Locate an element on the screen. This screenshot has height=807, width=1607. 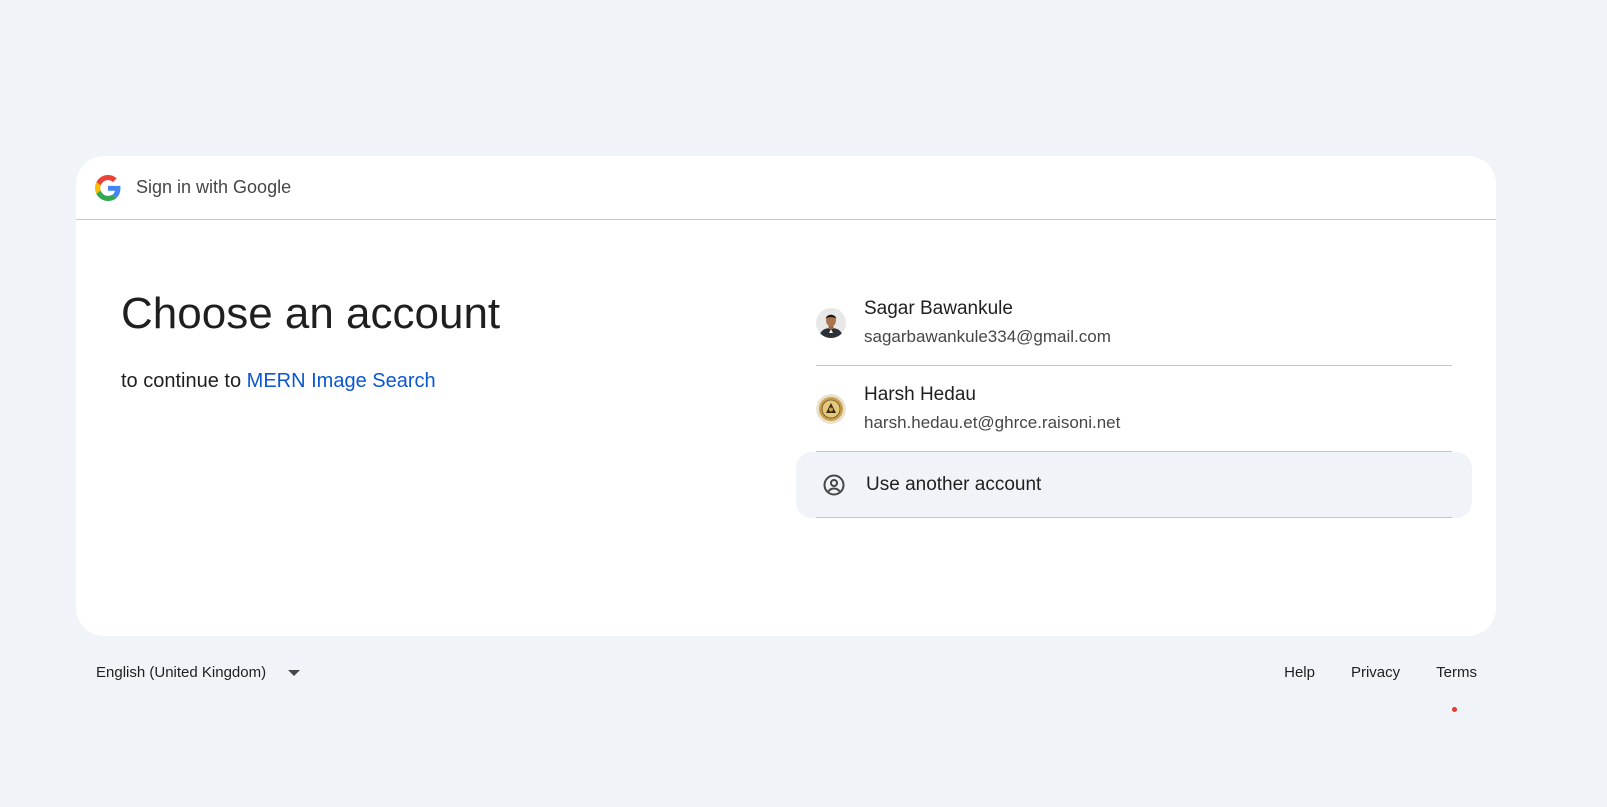
google-logo-icon is located at coordinates (108, 187).